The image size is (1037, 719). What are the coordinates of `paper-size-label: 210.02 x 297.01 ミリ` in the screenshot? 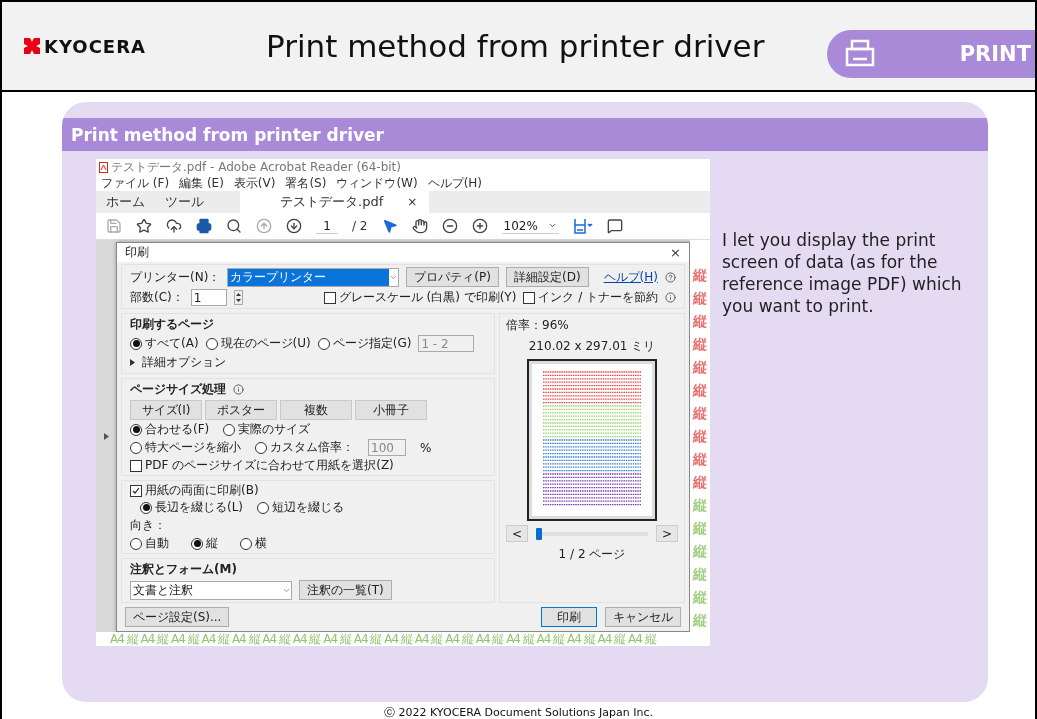 It's located at (592, 346).